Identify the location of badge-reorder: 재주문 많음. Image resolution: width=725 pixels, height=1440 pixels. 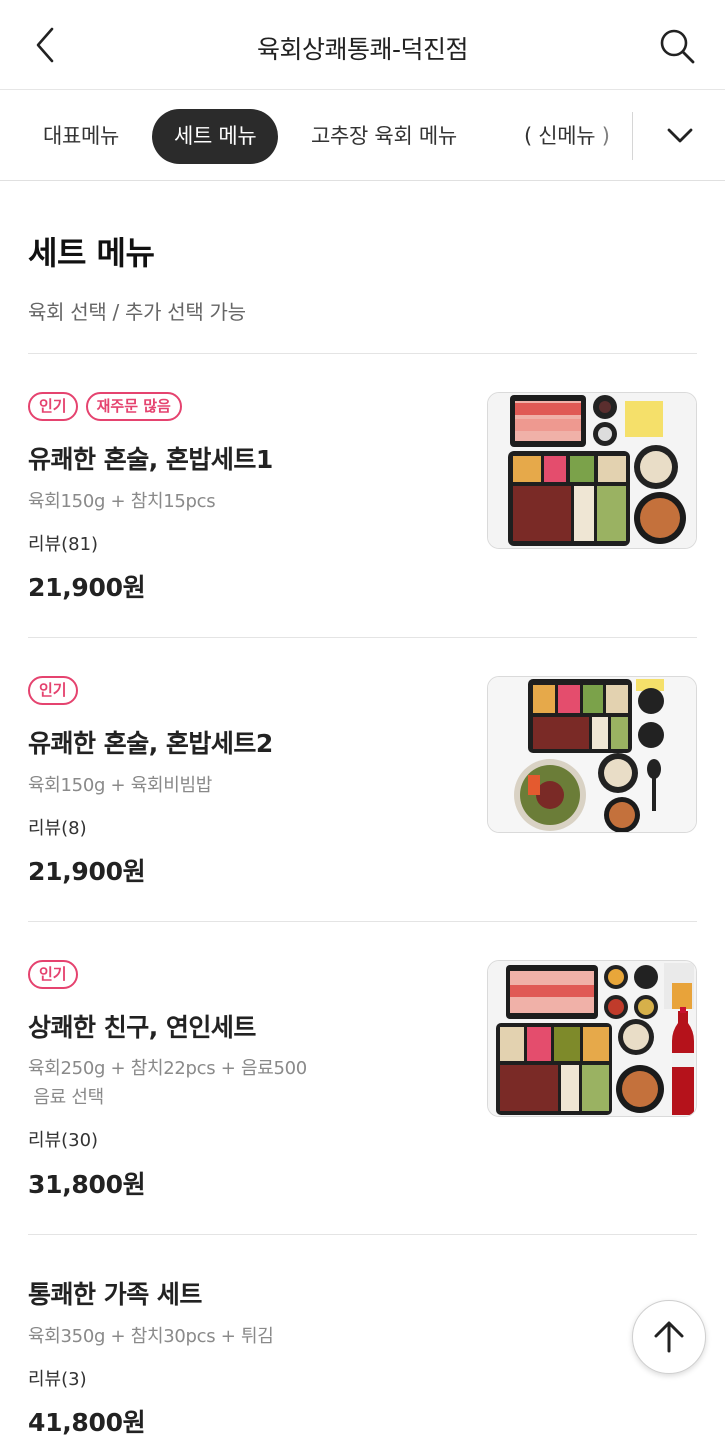
(133, 406).